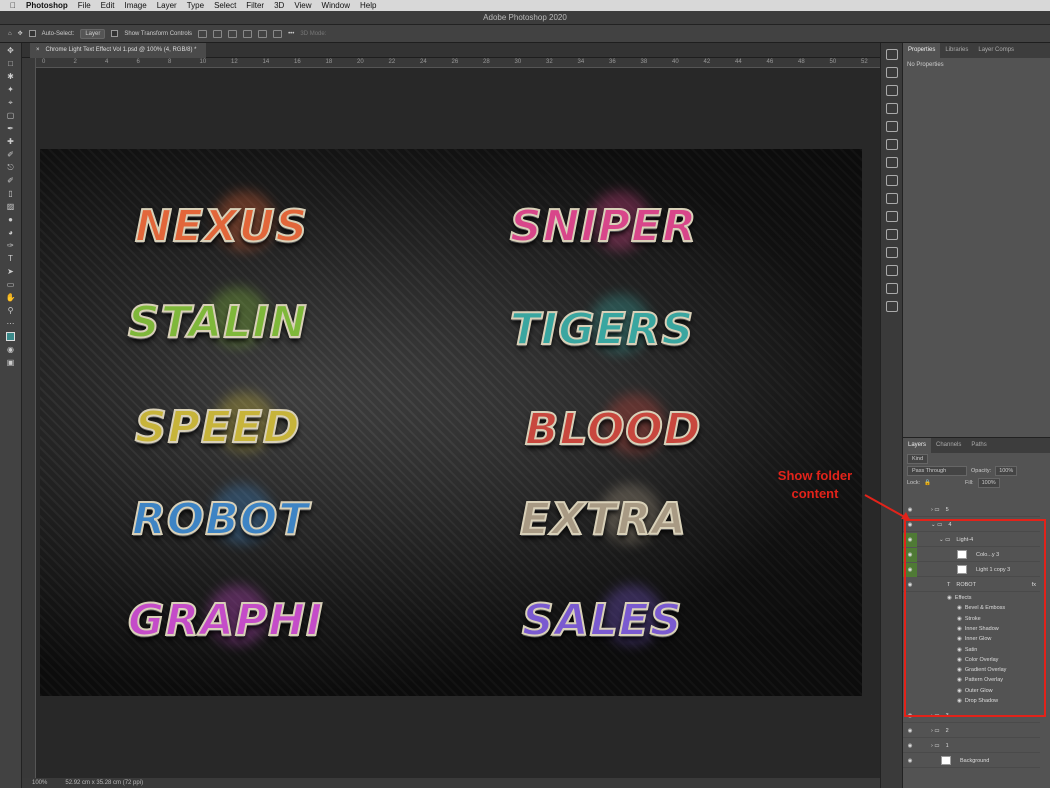 The image size is (1050, 788). Describe the element at coordinates (11, 141) in the screenshot. I see `healing-brush-icon: ✚` at that location.